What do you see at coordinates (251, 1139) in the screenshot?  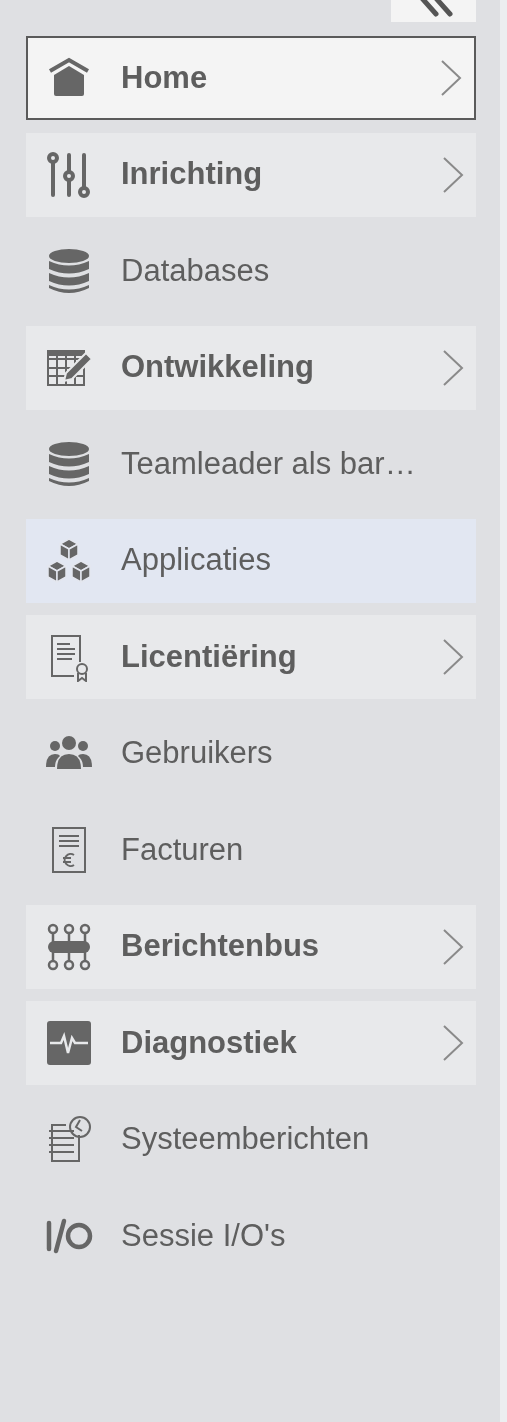 I see `menu-item: Systeemberichten` at bounding box center [251, 1139].